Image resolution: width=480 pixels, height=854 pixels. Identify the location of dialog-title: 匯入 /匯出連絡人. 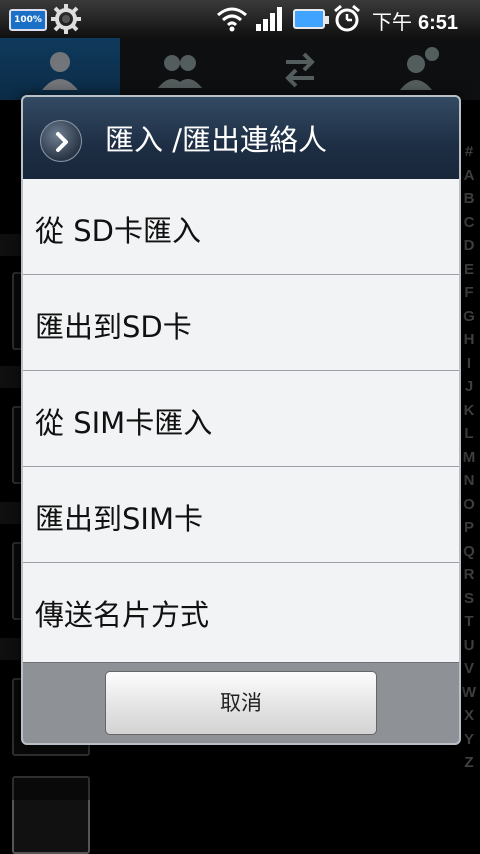
(216, 140).